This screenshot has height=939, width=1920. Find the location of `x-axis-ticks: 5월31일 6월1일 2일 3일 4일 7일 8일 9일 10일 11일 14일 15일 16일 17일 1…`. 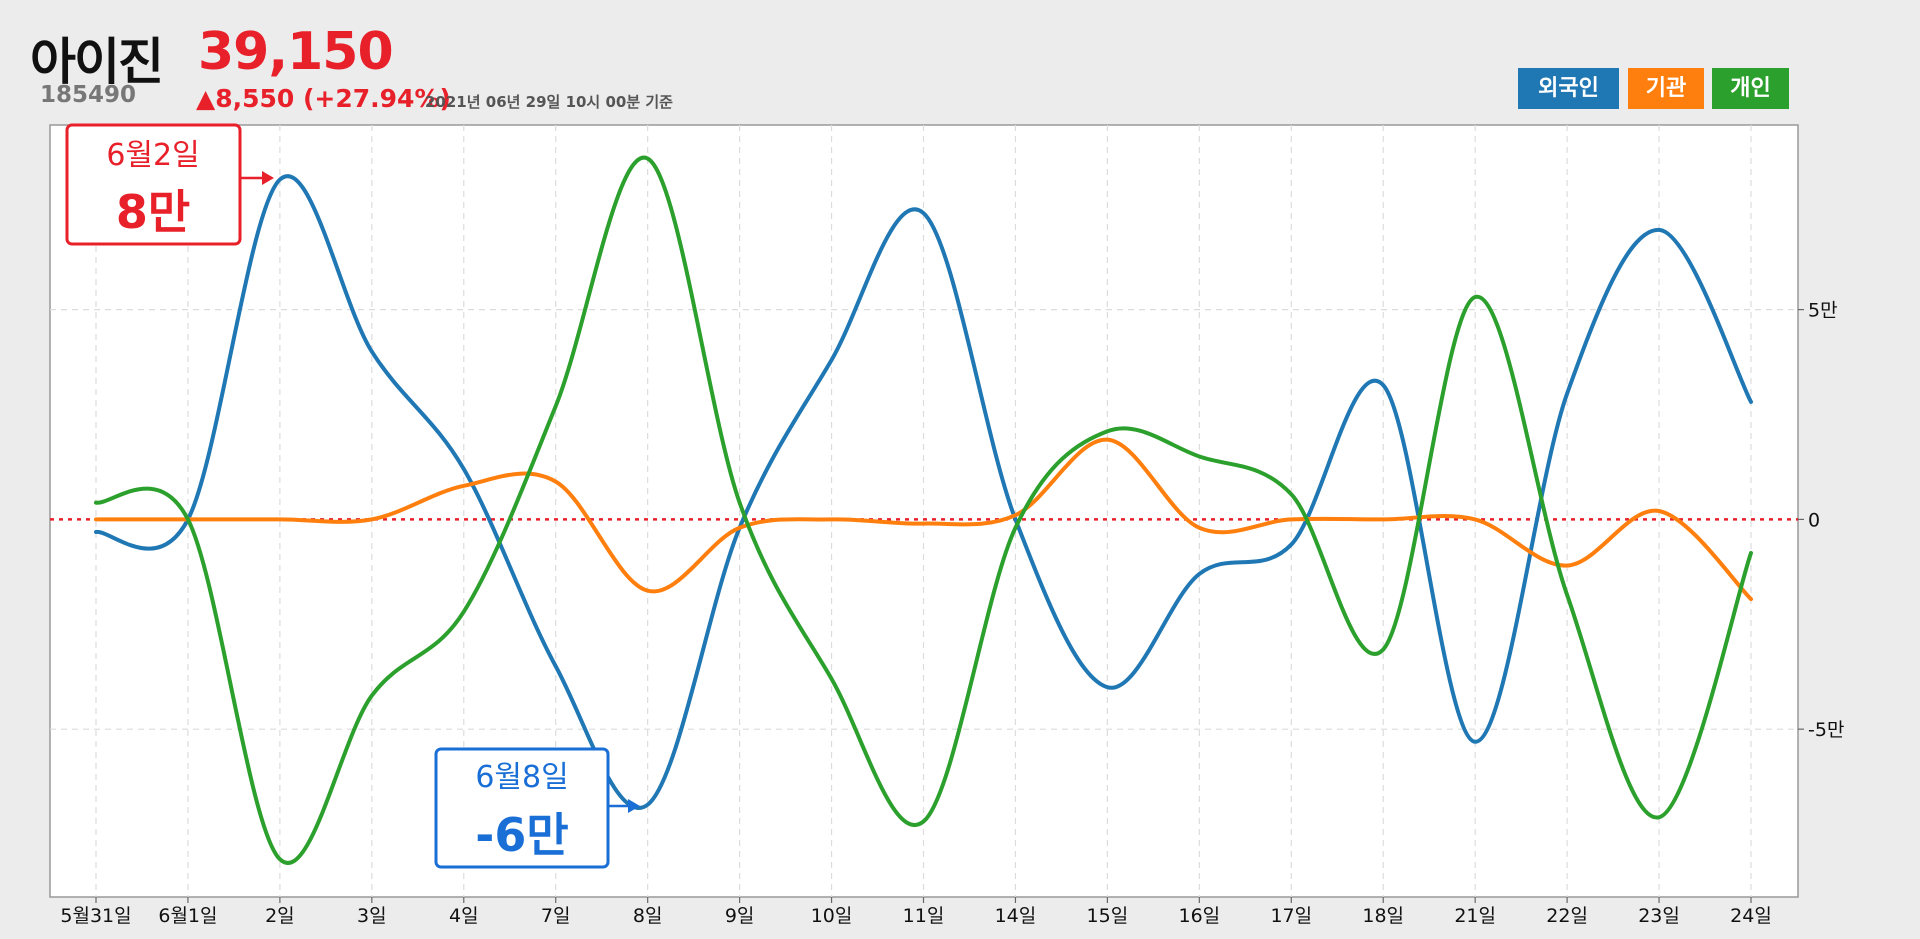

x-axis-ticks: 5월31일 6월1일 2일 3일 4일 7일 8일 9일 10일 11일 14일 15일 16일 17일 1… is located at coordinates (916, 912).